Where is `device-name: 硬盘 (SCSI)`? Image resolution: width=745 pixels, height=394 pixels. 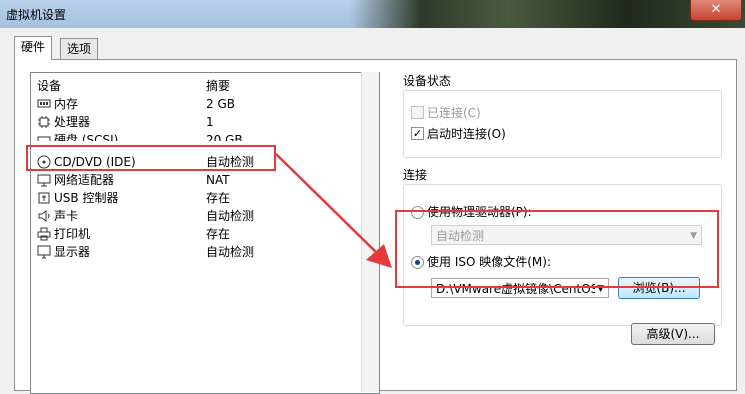
device-name: 硬盘 (SCSI) is located at coordinates (86, 137).